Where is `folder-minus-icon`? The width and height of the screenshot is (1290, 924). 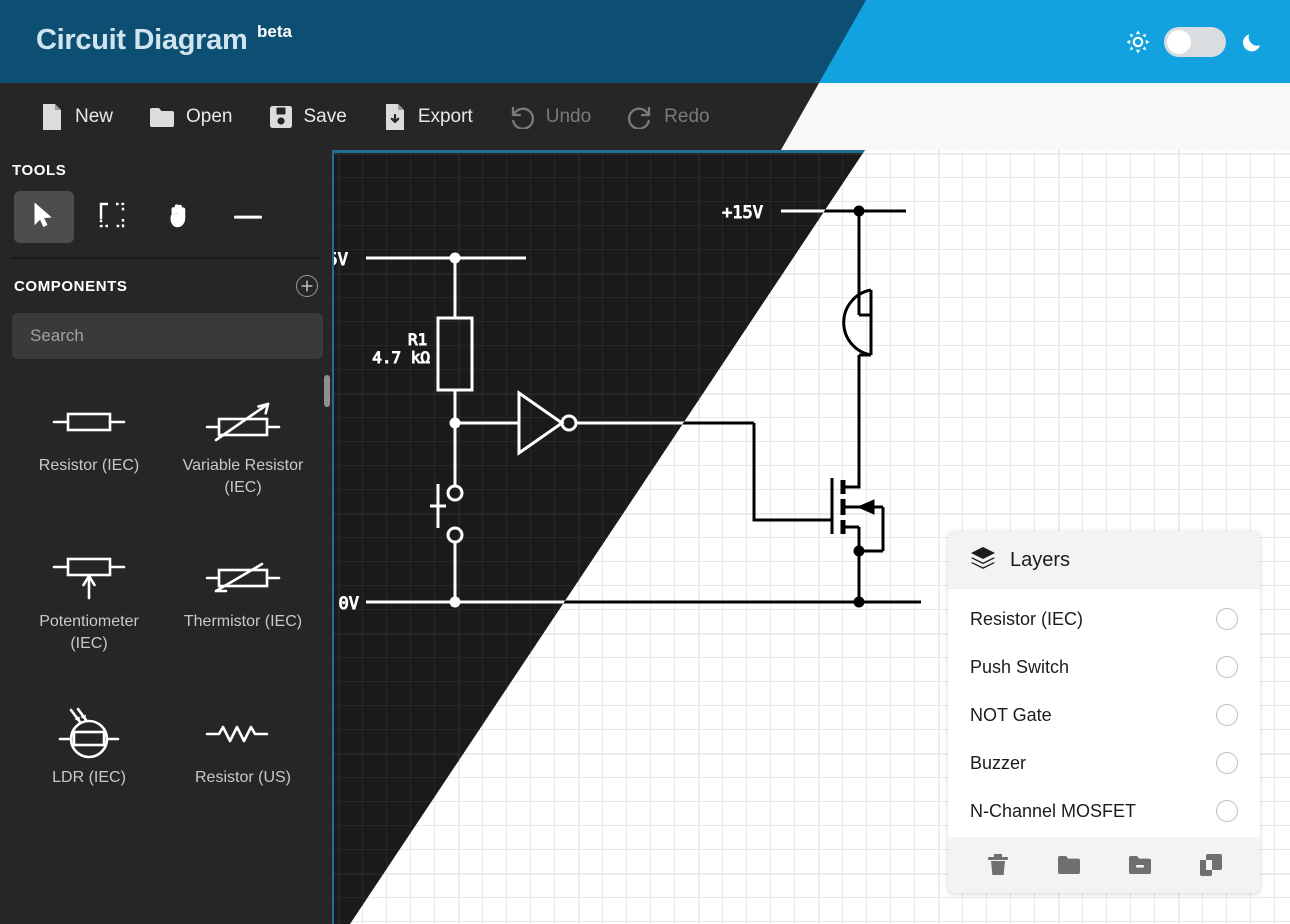
folder-minus-icon is located at coordinates (1140, 865).